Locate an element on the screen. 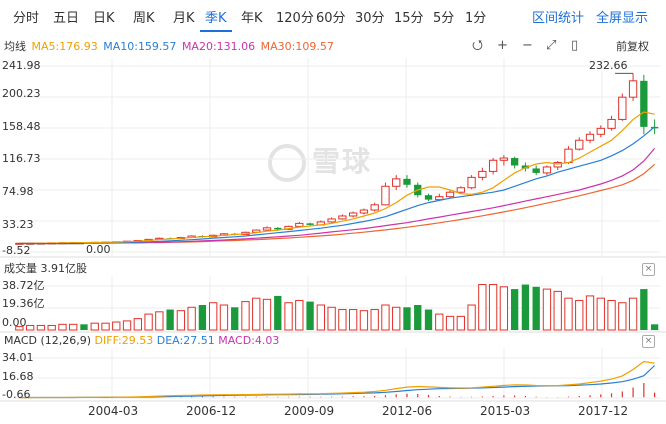 Image resolution: width=666 pixels, height=424 pixels. macd-diff: DIFF:29.53 is located at coordinates (124, 340).